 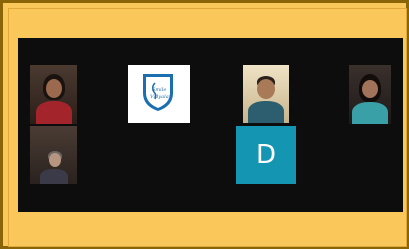 I want to click on participant-avatar-tile: D, so click(x=266, y=155).